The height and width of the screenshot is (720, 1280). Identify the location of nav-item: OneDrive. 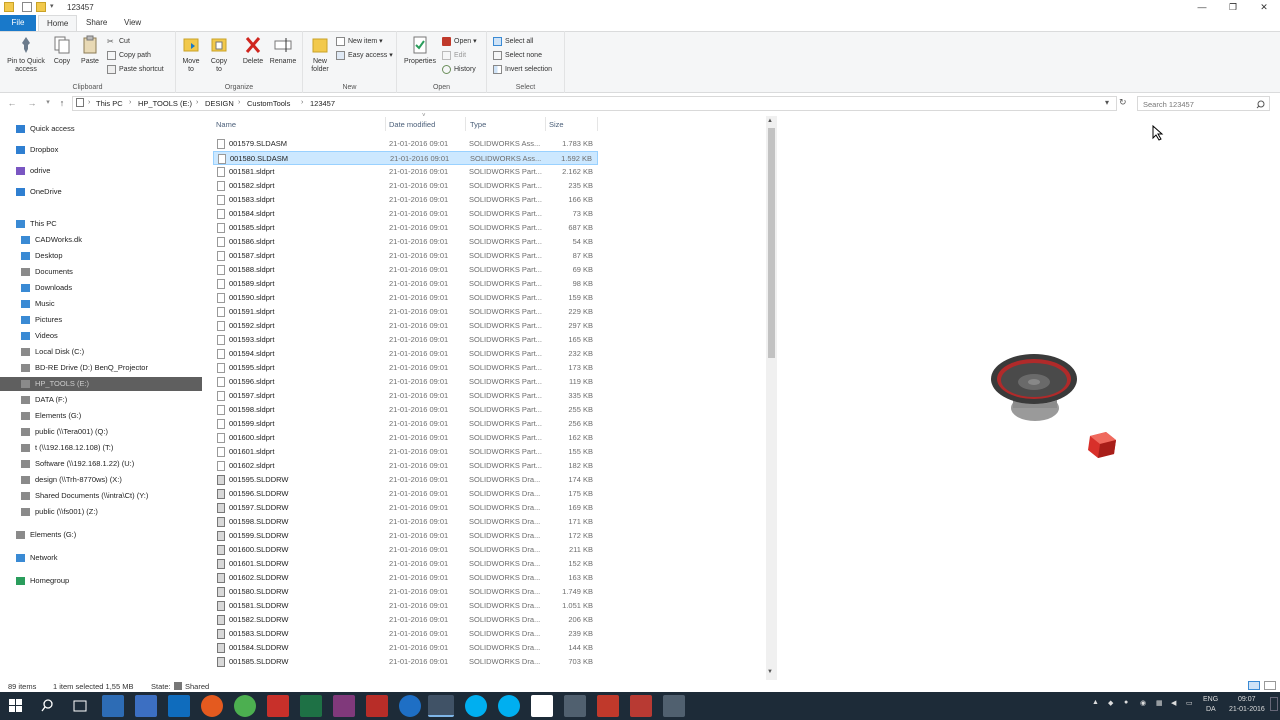
(101, 192).